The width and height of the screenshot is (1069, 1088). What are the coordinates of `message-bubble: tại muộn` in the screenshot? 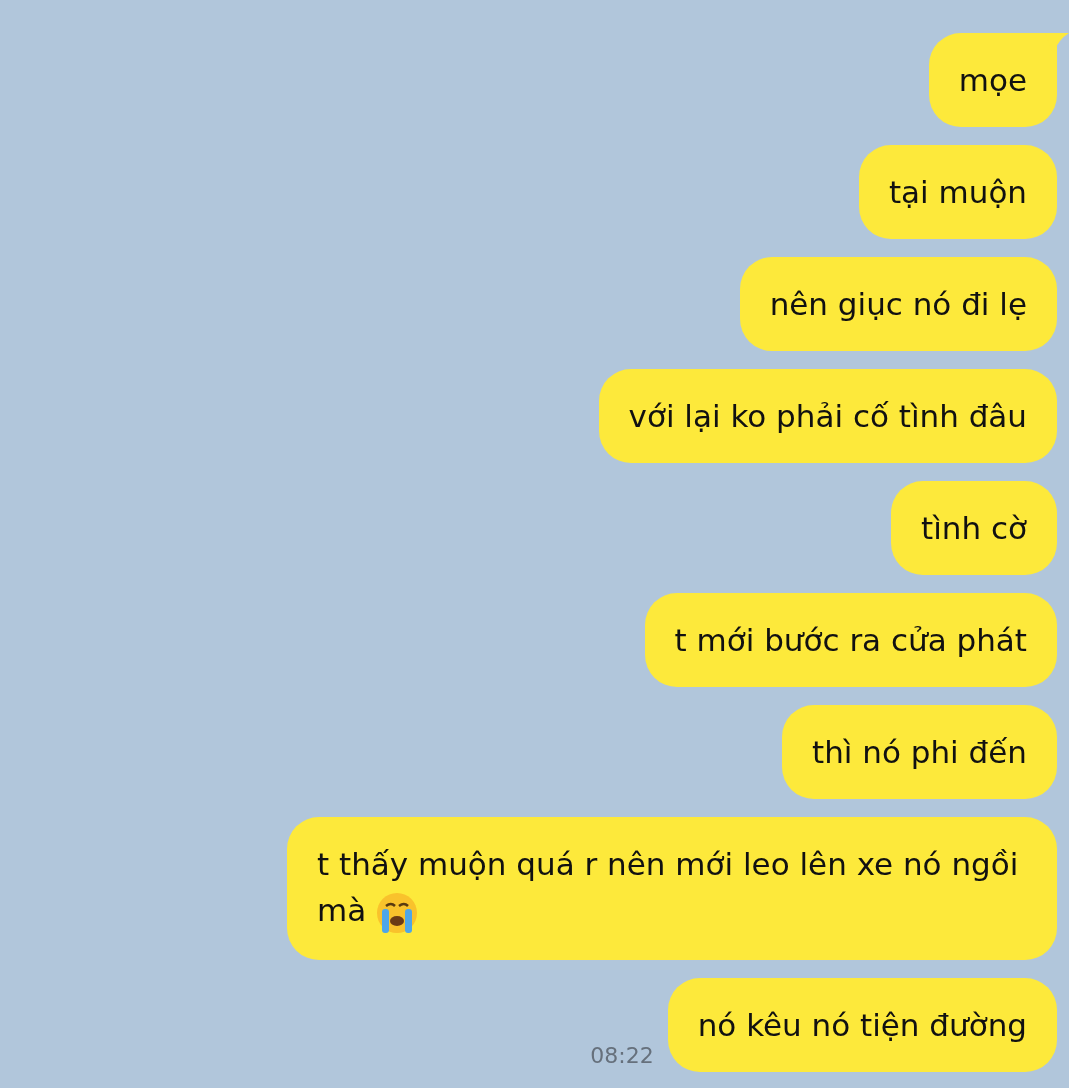 It's located at (957, 192).